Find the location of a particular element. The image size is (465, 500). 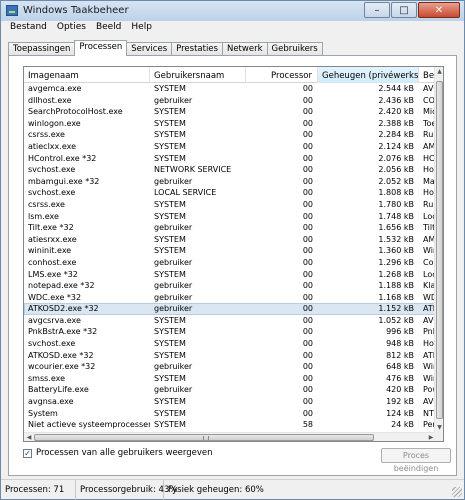

title-bar: Windows Taakbeheer – □ ✕ is located at coordinates (232, 11).